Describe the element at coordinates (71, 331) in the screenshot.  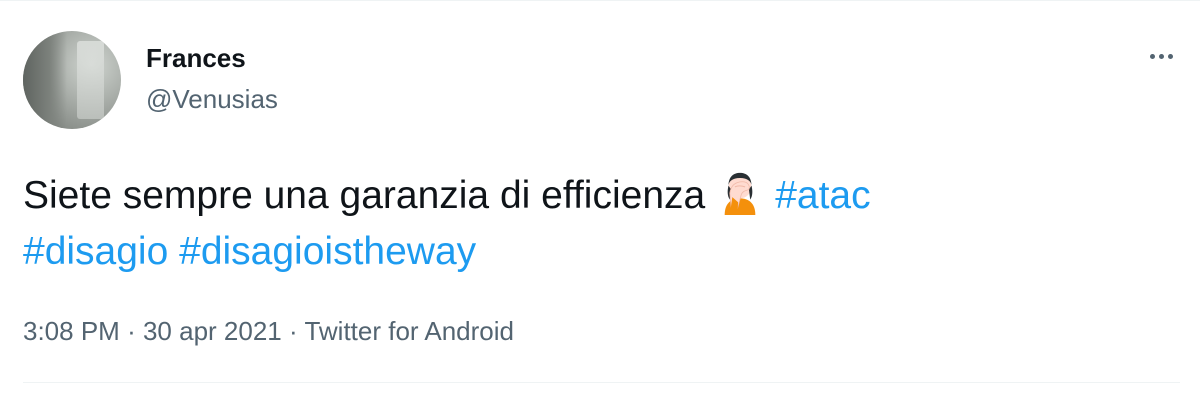
I see `tweet-time: 3:08 PM` at that location.